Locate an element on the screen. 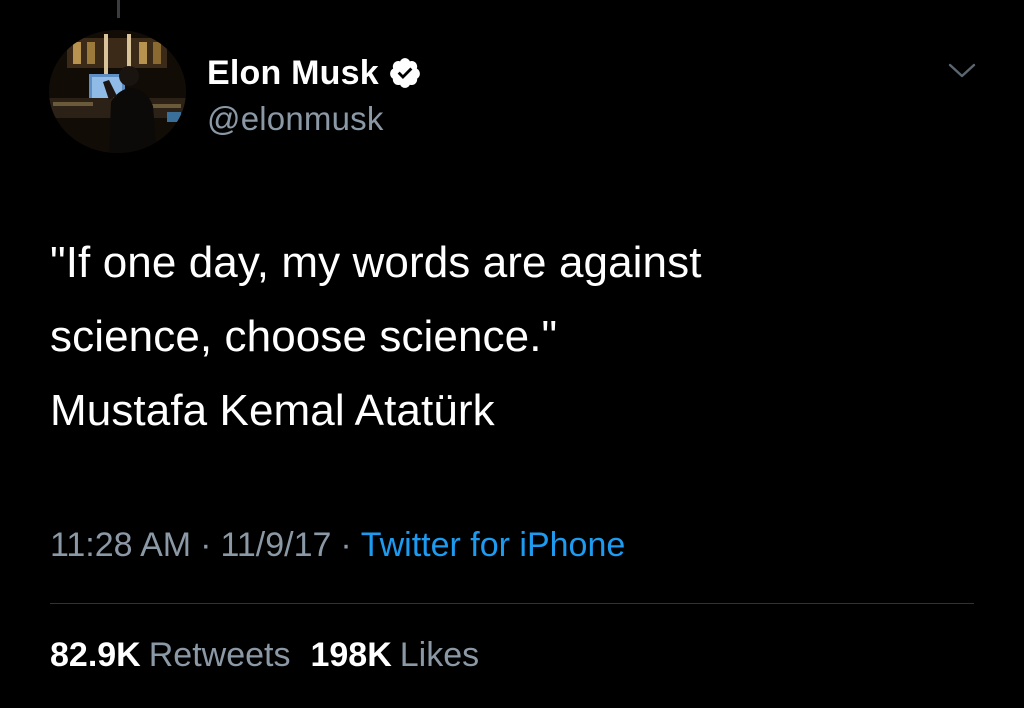 The height and width of the screenshot is (708, 1024). tweet-time: 11:28 AM is located at coordinates (120, 545).